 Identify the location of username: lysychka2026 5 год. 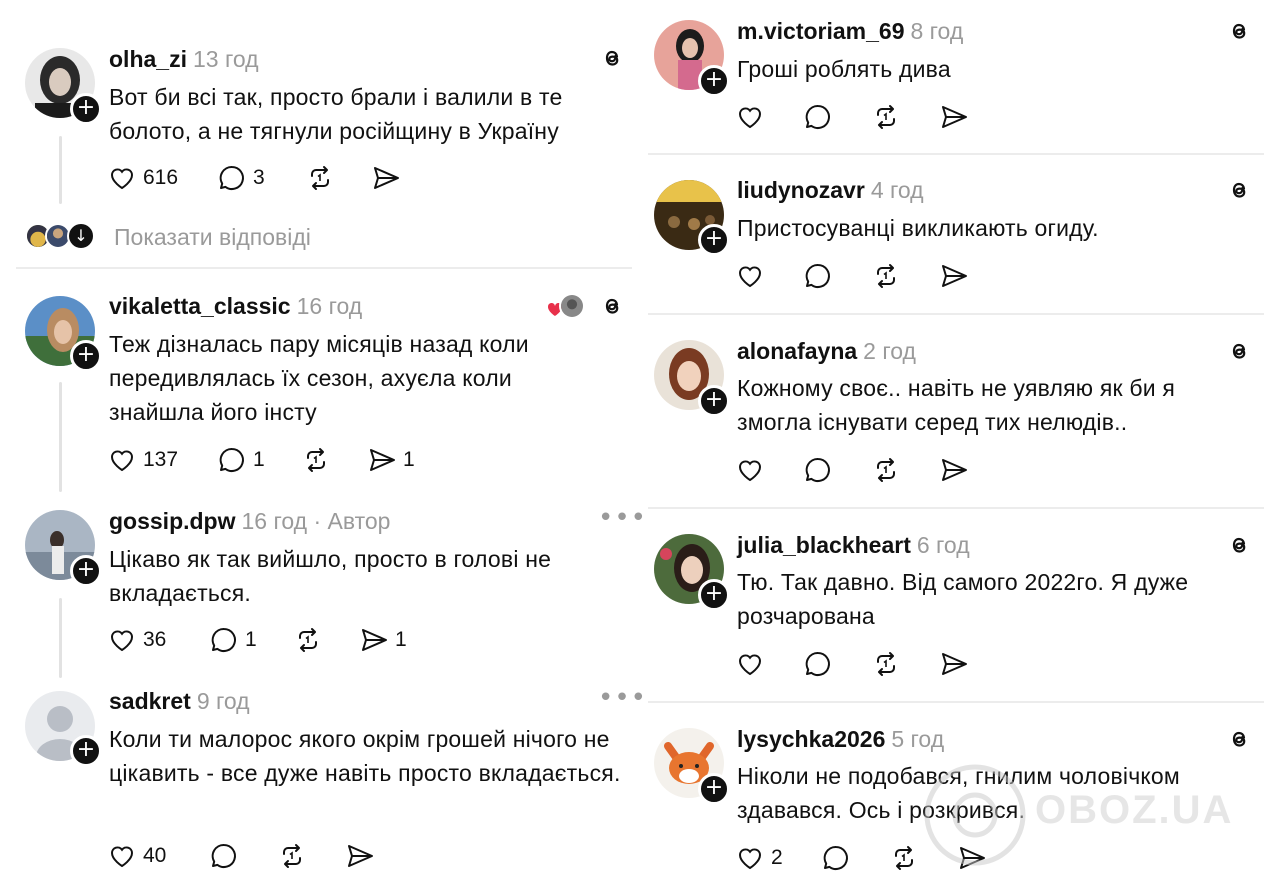
(840, 739).